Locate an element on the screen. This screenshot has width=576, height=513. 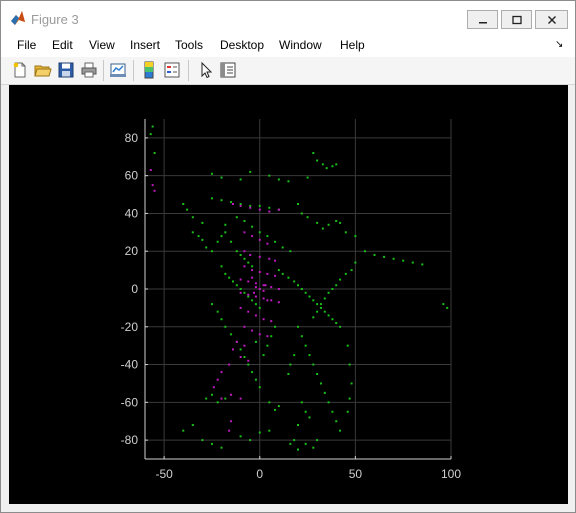
print-icon is located at coordinates (89, 70).